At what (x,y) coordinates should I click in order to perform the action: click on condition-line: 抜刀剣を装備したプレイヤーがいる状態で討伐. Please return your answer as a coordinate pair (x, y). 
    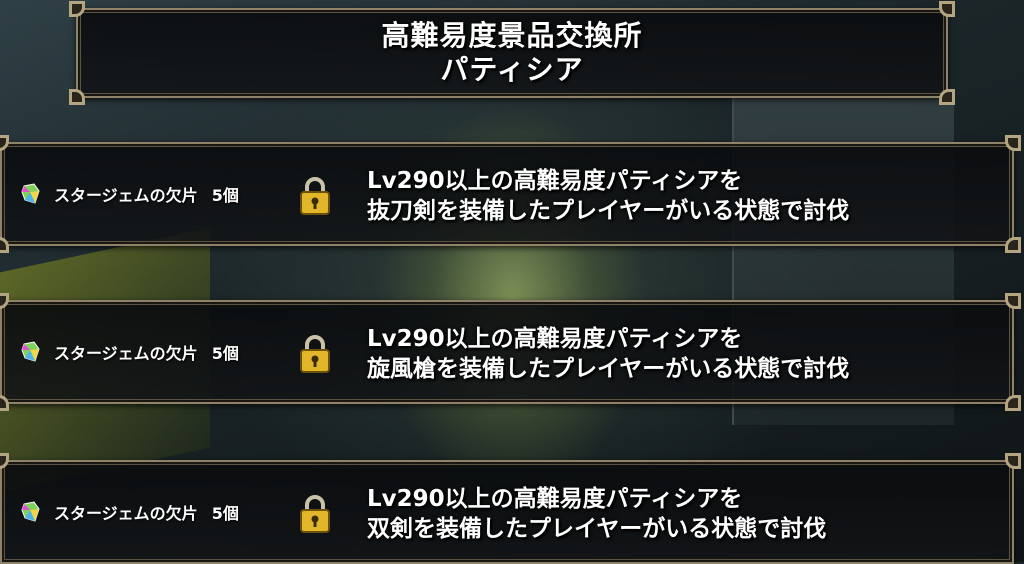
    Looking at the image, I should click on (608, 211).